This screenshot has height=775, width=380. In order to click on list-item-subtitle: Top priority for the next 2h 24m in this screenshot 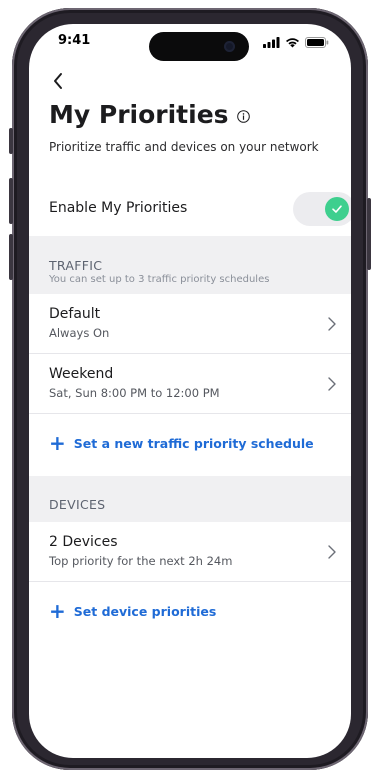, I will do `click(141, 561)`.